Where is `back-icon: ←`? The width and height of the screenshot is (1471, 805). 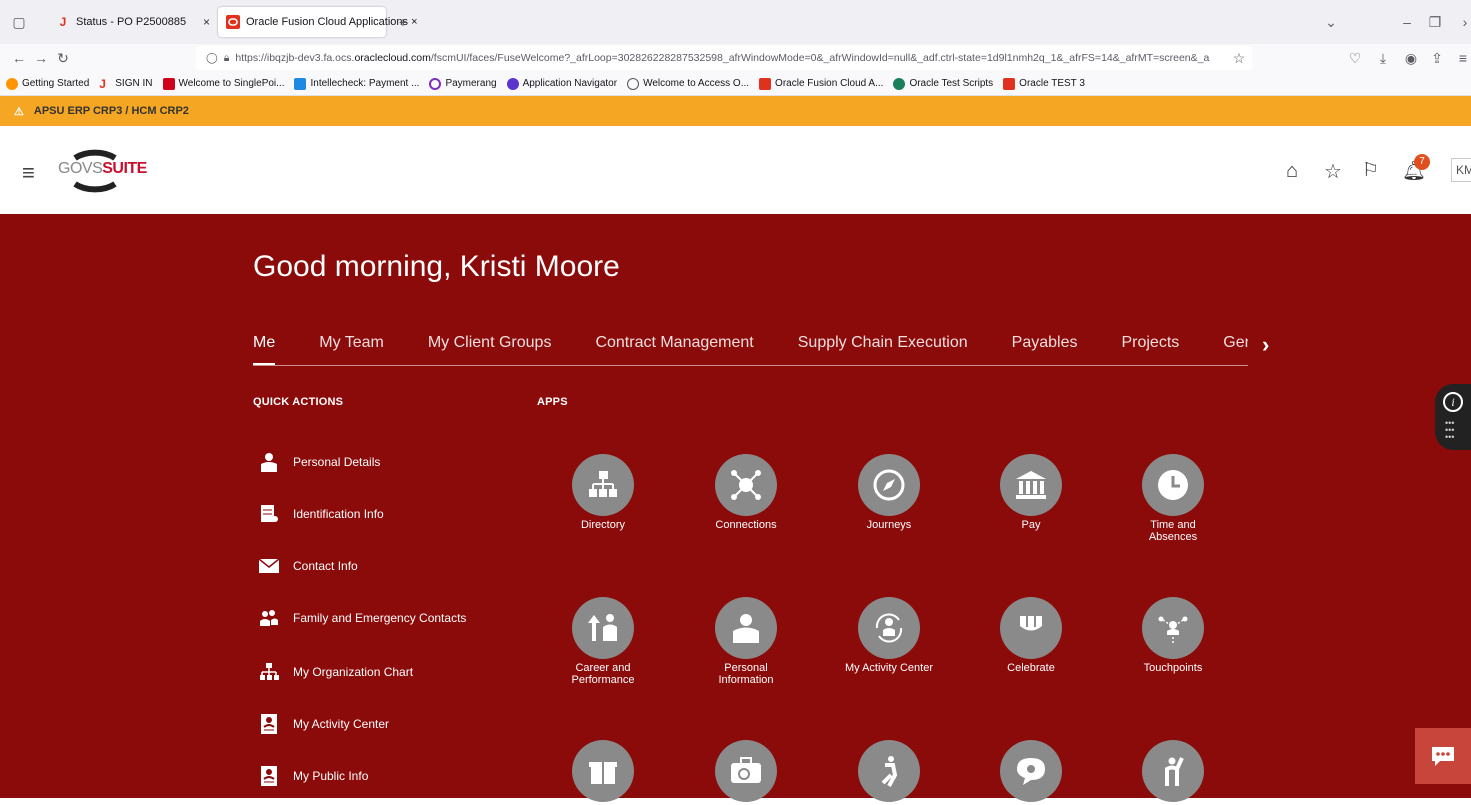 back-icon: ← is located at coordinates (19, 58).